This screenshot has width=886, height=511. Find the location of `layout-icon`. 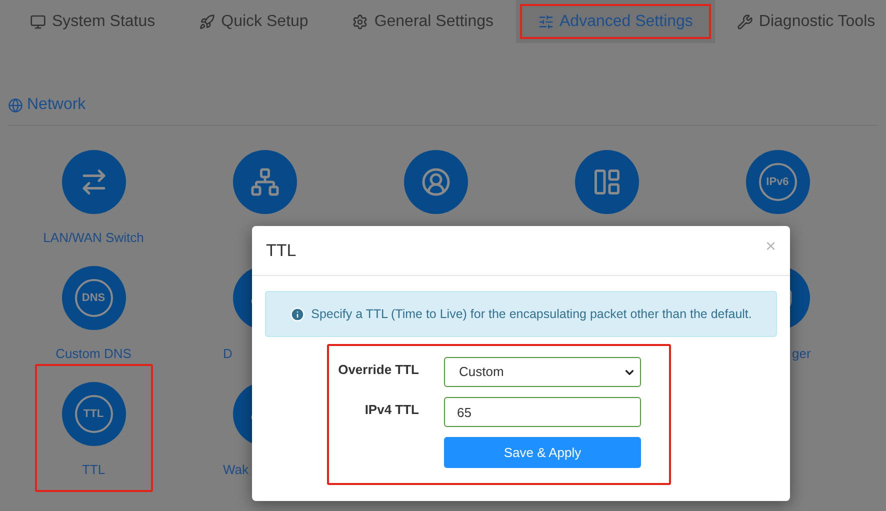

layout-icon is located at coordinates (607, 182).